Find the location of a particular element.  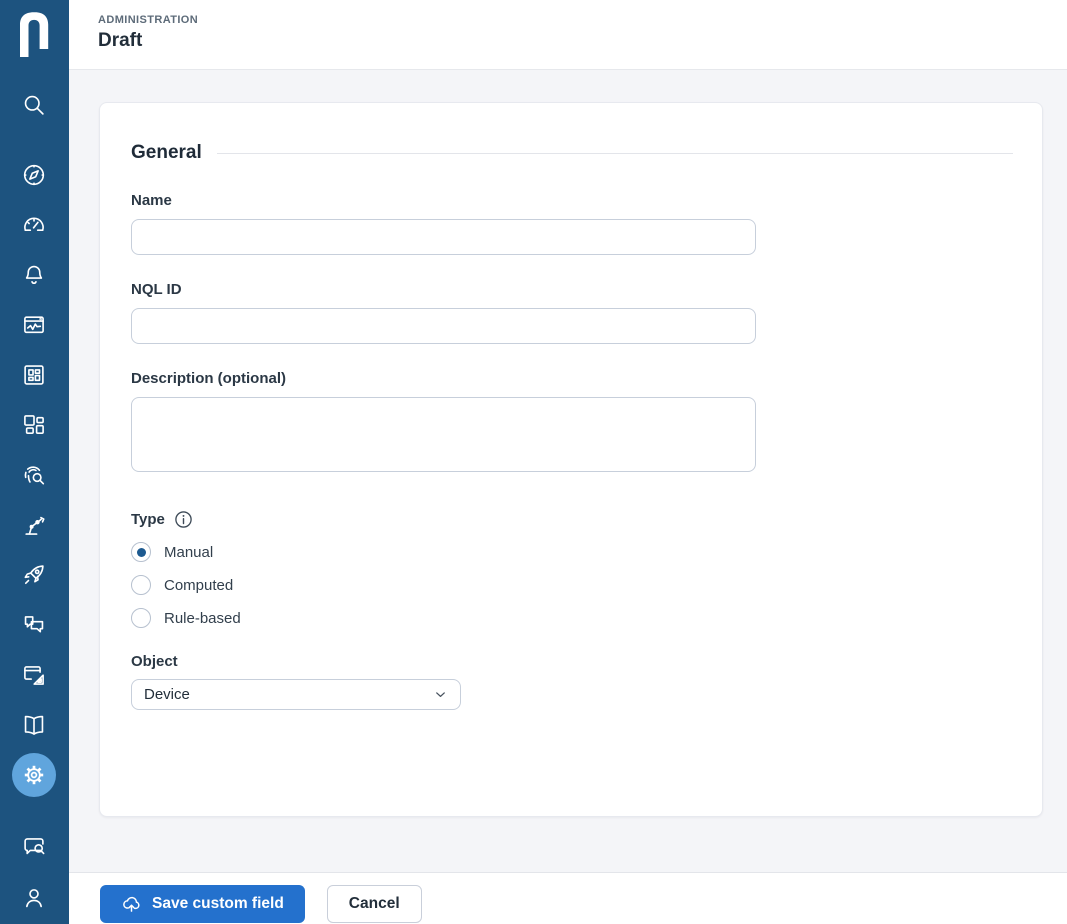

design-window-icon is located at coordinates (34, 675).